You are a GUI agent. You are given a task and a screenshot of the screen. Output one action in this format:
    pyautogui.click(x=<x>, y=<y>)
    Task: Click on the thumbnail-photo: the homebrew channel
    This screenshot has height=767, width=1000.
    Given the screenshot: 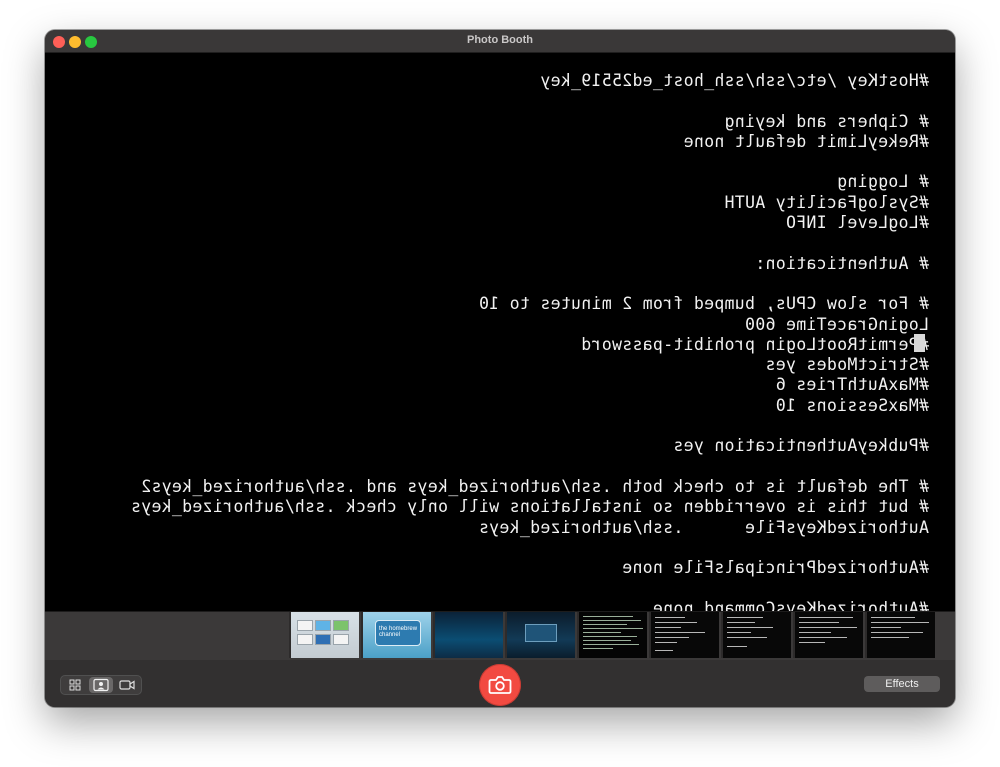 What is the action you would take?
    pyautogui.click(x=396, y=635)
    